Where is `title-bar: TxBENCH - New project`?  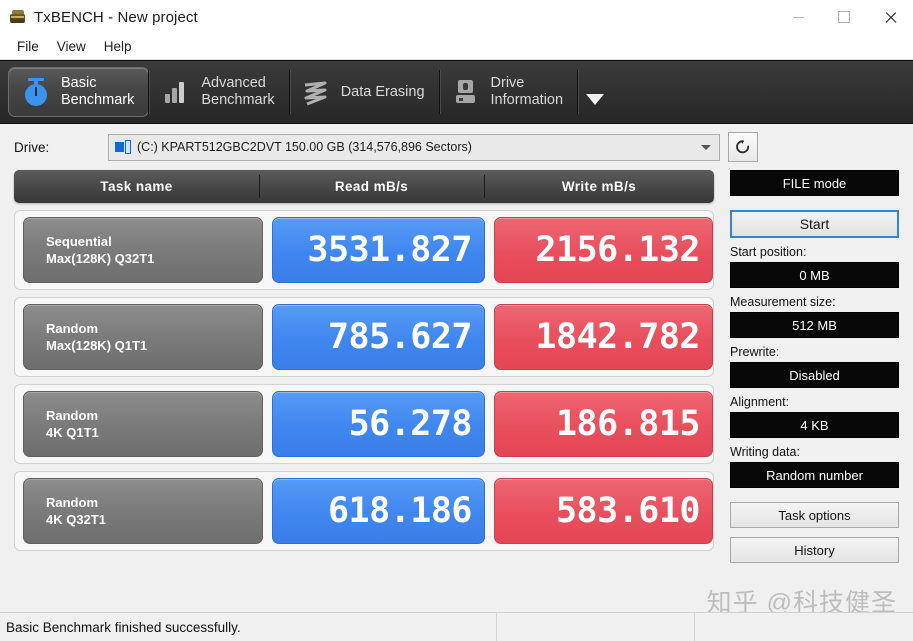 title-bar: TxBENCH - New project is located at coordinates (456, 17).